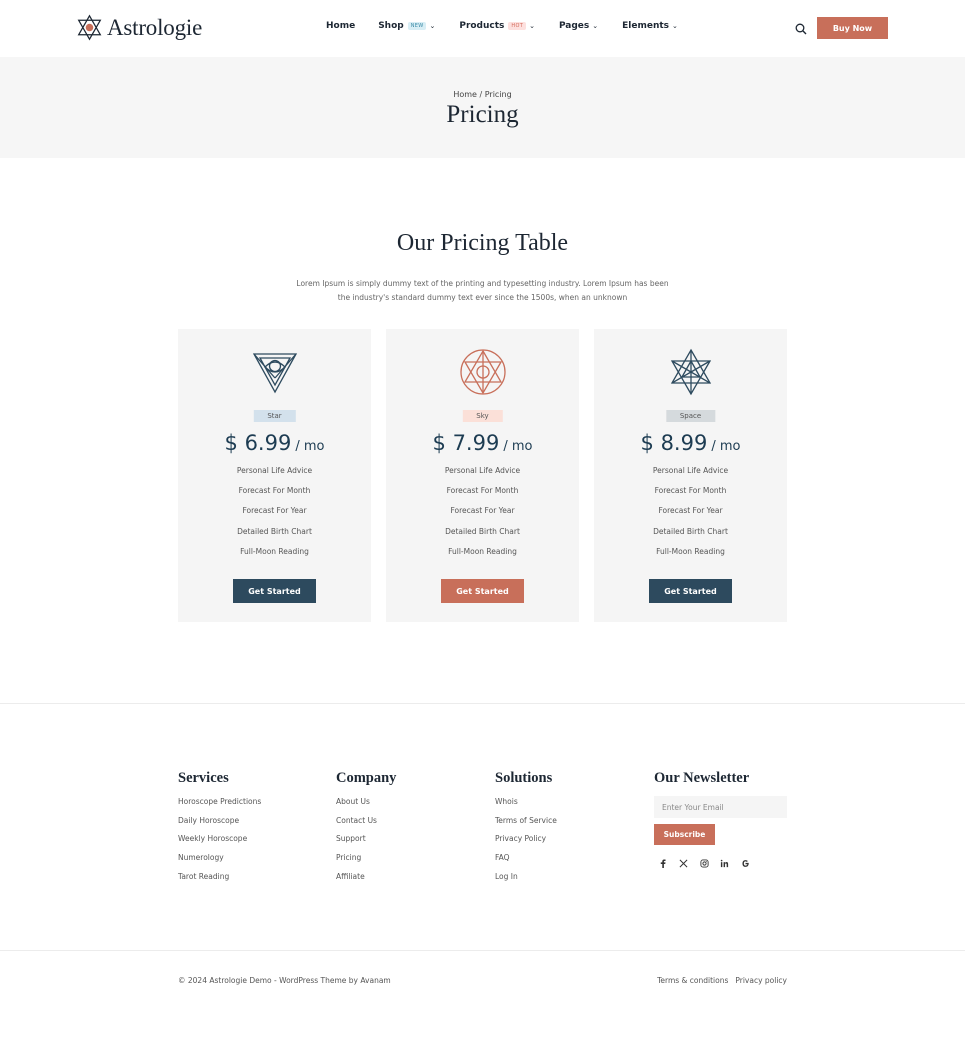  Describe the element at coordinates (646, 26) in the screenshot. I see `nav-elements-label: Elements` at that location.